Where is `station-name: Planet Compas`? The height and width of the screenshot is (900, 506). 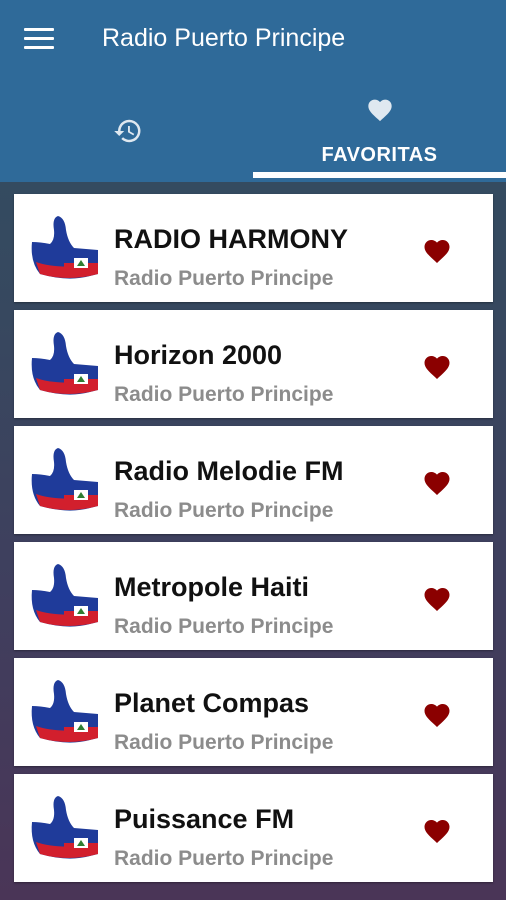
station-name: Planet Compas is located at coordinates (212, 703).